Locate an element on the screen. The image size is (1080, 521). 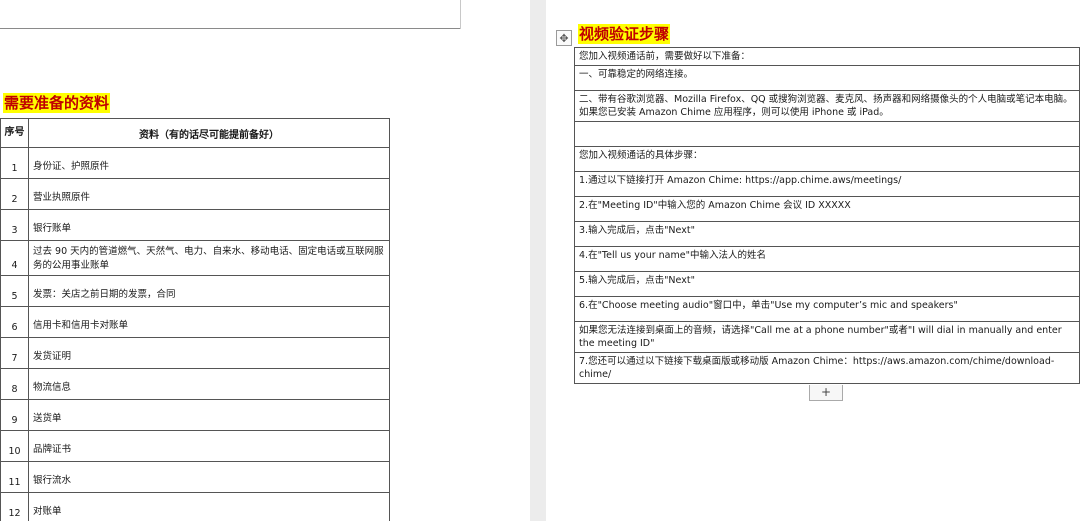
steps-row: 一、可靠稳定的网络连接。 is located at coordinates (827, 78).